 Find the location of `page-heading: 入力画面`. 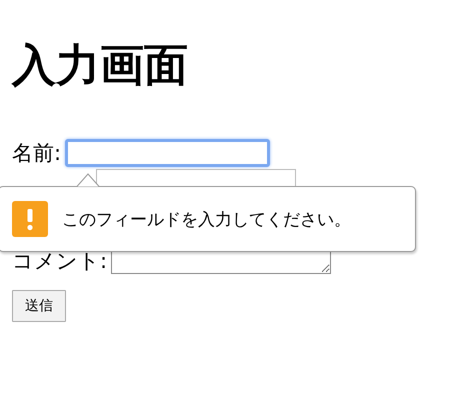

page-heading: 入力画面 is located at coordinates (99, 66).